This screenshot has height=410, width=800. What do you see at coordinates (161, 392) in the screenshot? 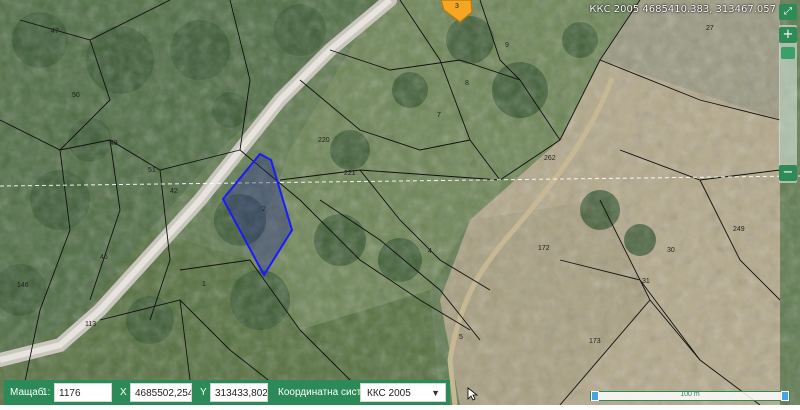
I see `x-coordinate-input: 4685502,254` at bounding box center [161, 392].